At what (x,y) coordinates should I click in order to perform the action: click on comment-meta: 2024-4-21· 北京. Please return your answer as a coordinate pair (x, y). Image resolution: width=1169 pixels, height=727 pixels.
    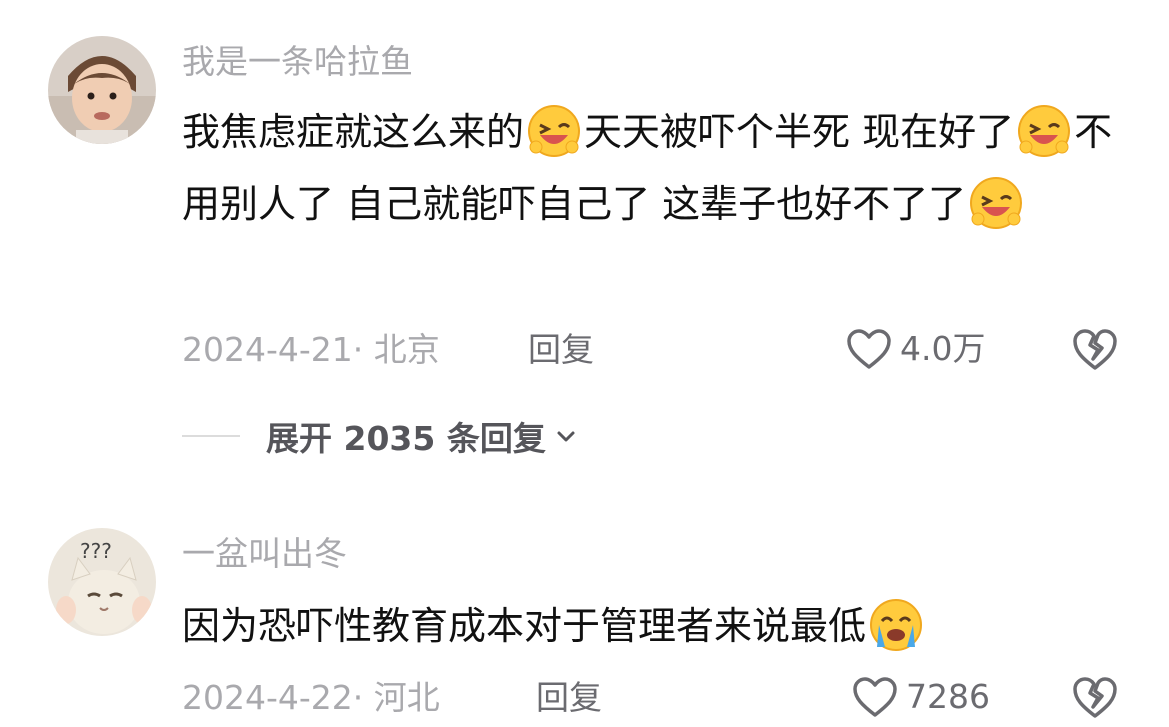
    Looking at the image, I should click on (311, 349).